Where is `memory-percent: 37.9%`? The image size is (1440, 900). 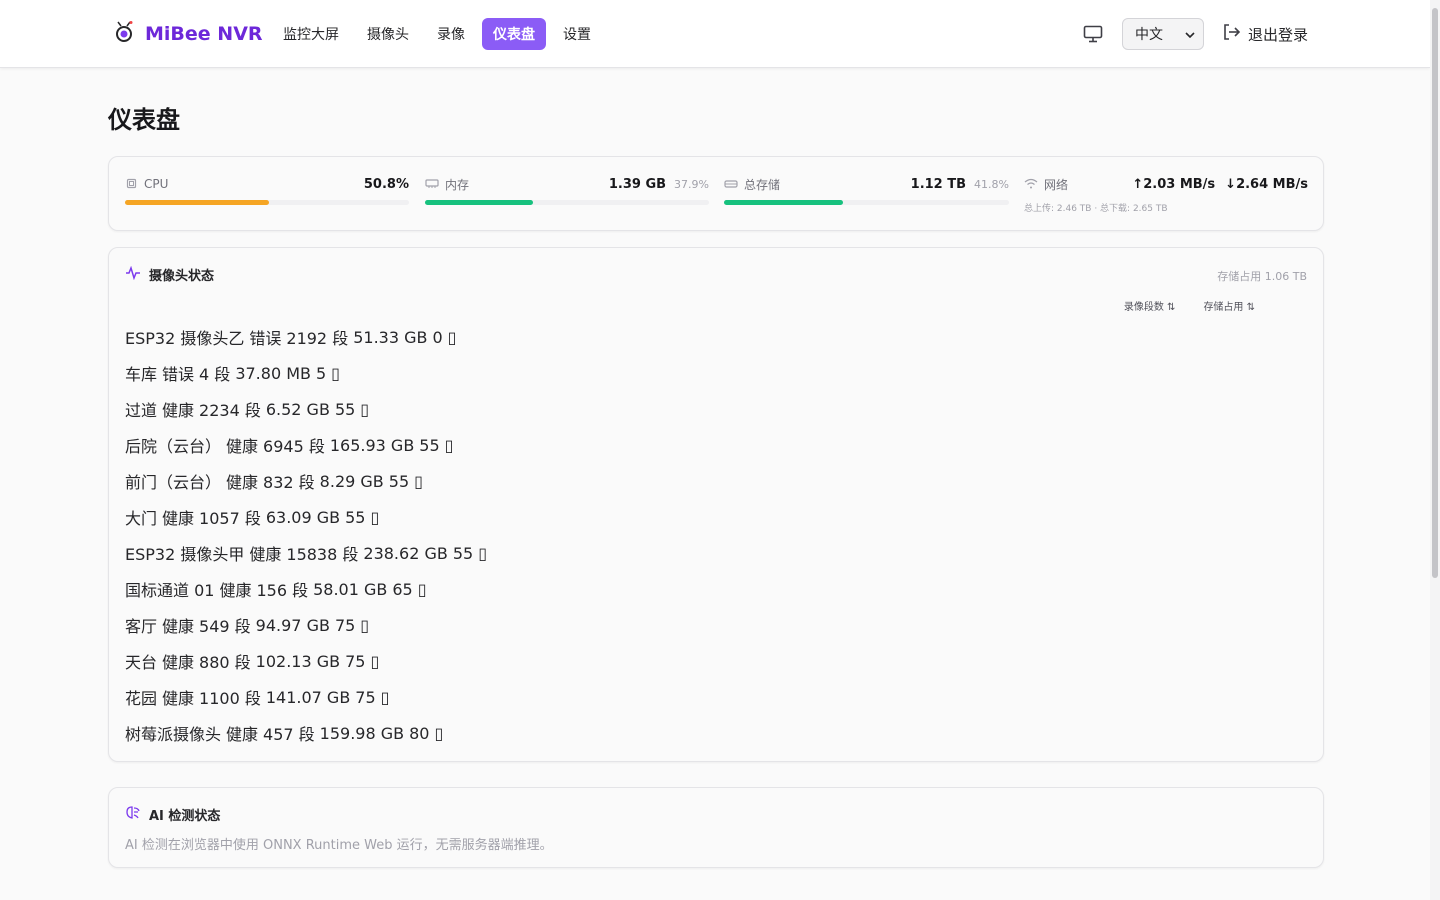 memory-percent: 37.9% is located at coordinates (691, 184).